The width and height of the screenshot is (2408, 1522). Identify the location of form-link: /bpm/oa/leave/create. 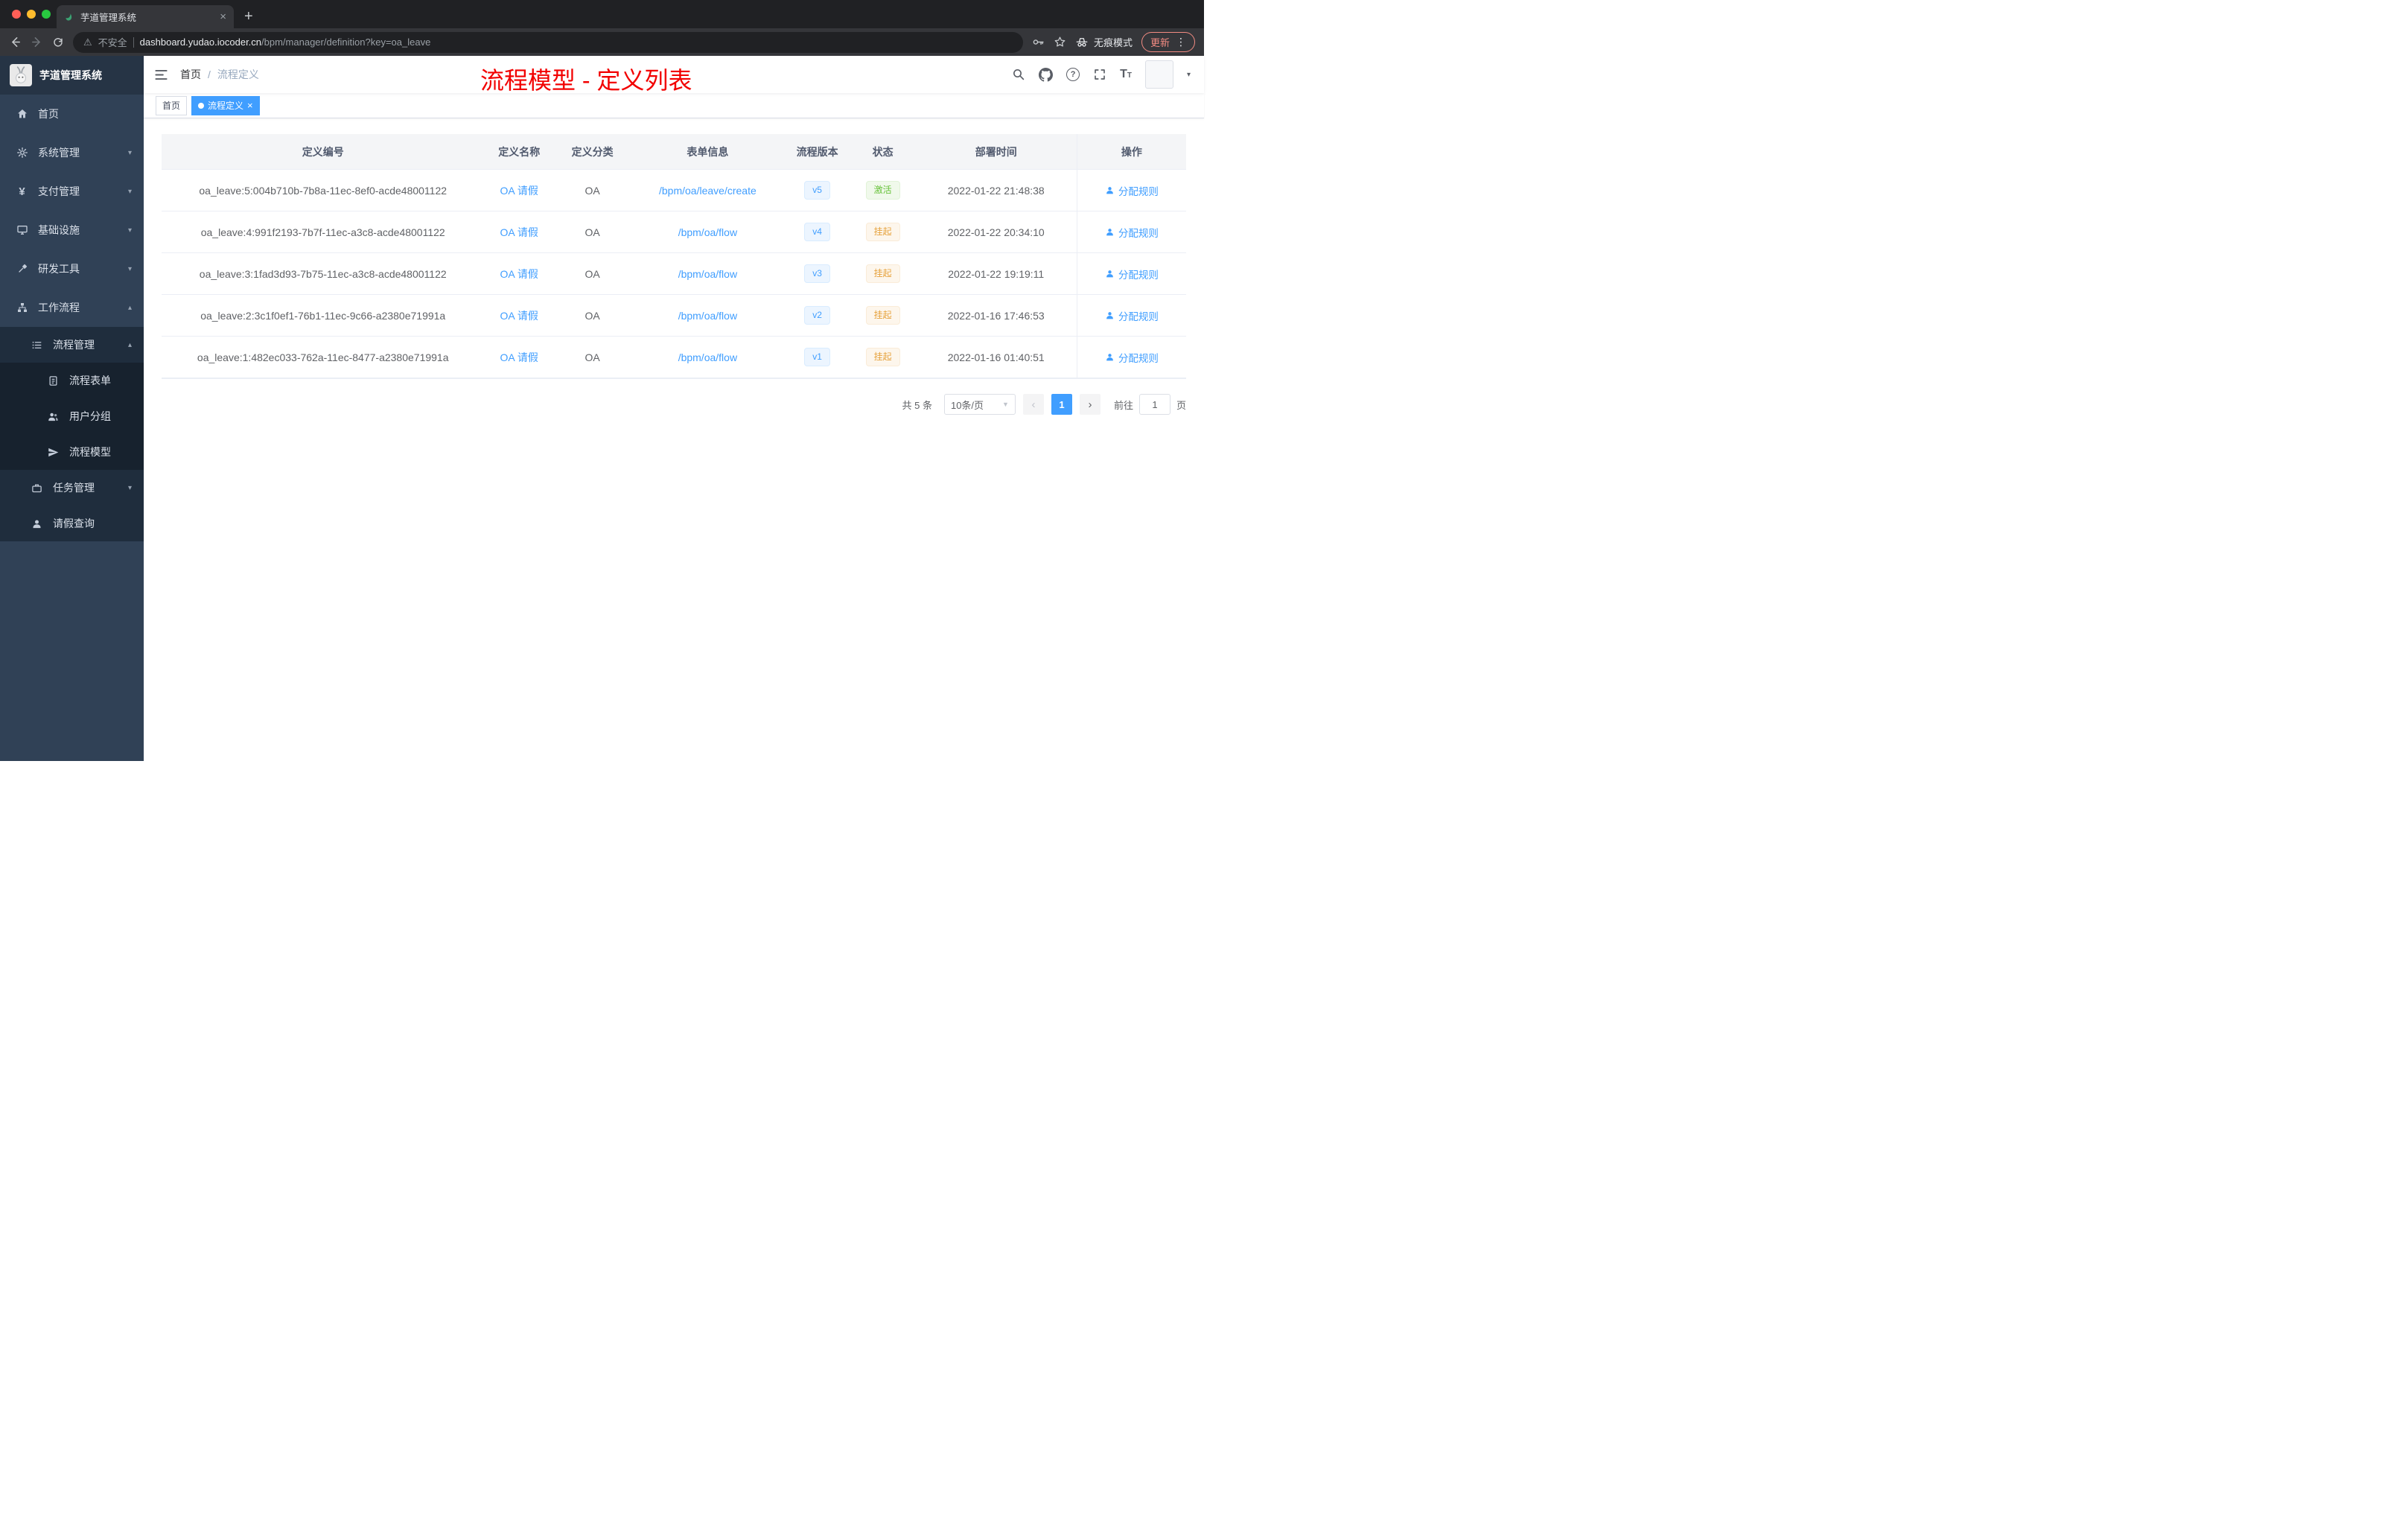
(708, 191).